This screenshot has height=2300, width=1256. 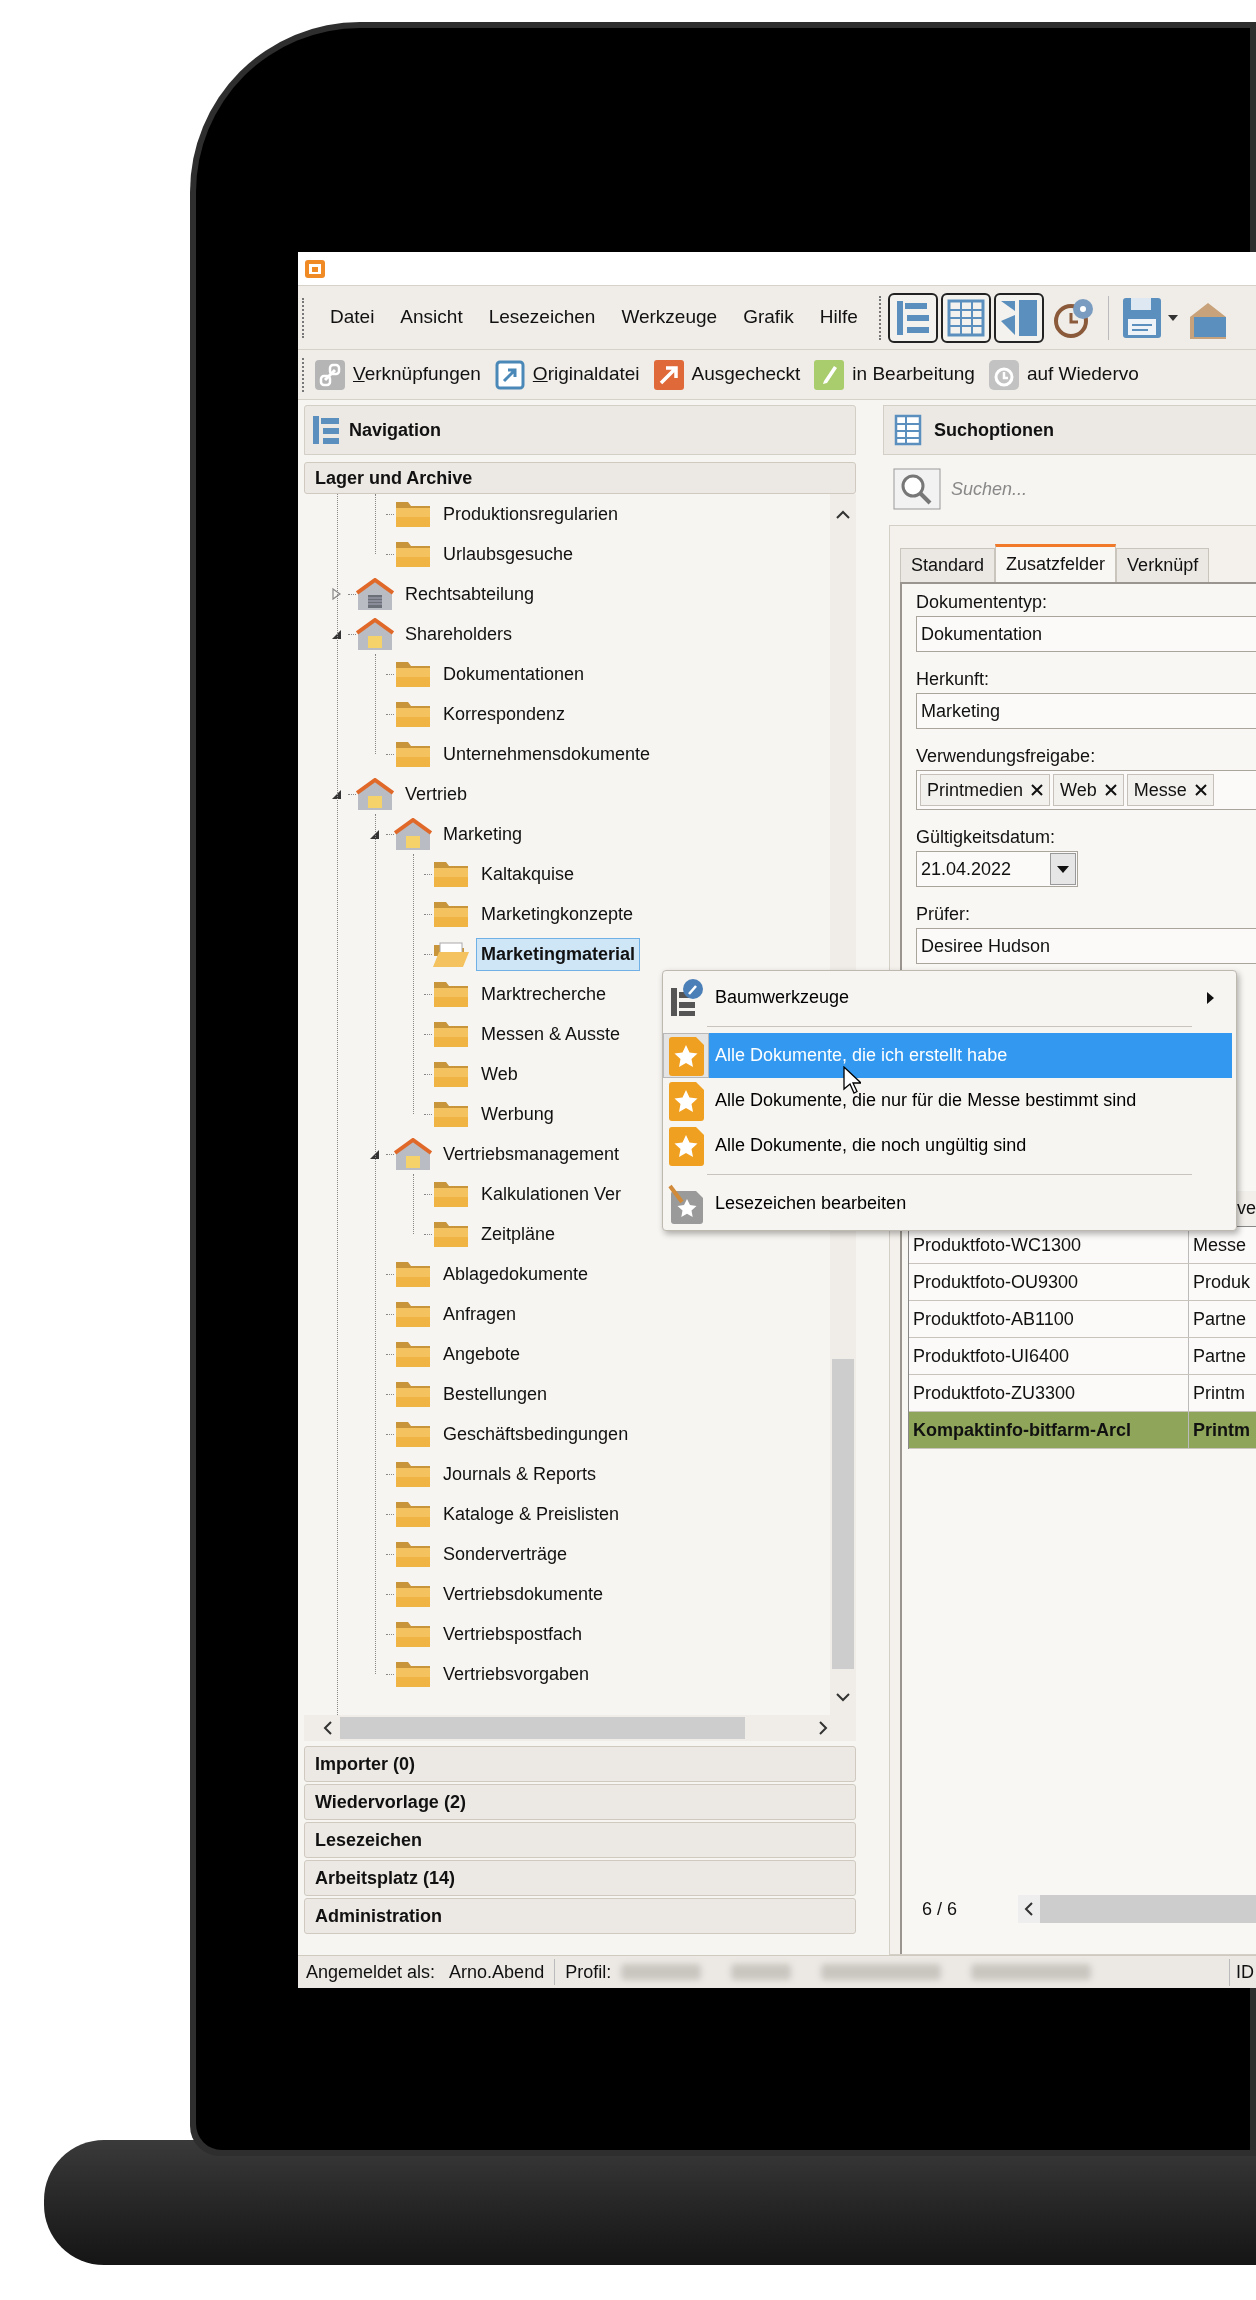 What do you see at coordinates (547, 754) in the screenshot?
I see `tree-item: Unternehmensdokumente` at bounding box center [547, 754].